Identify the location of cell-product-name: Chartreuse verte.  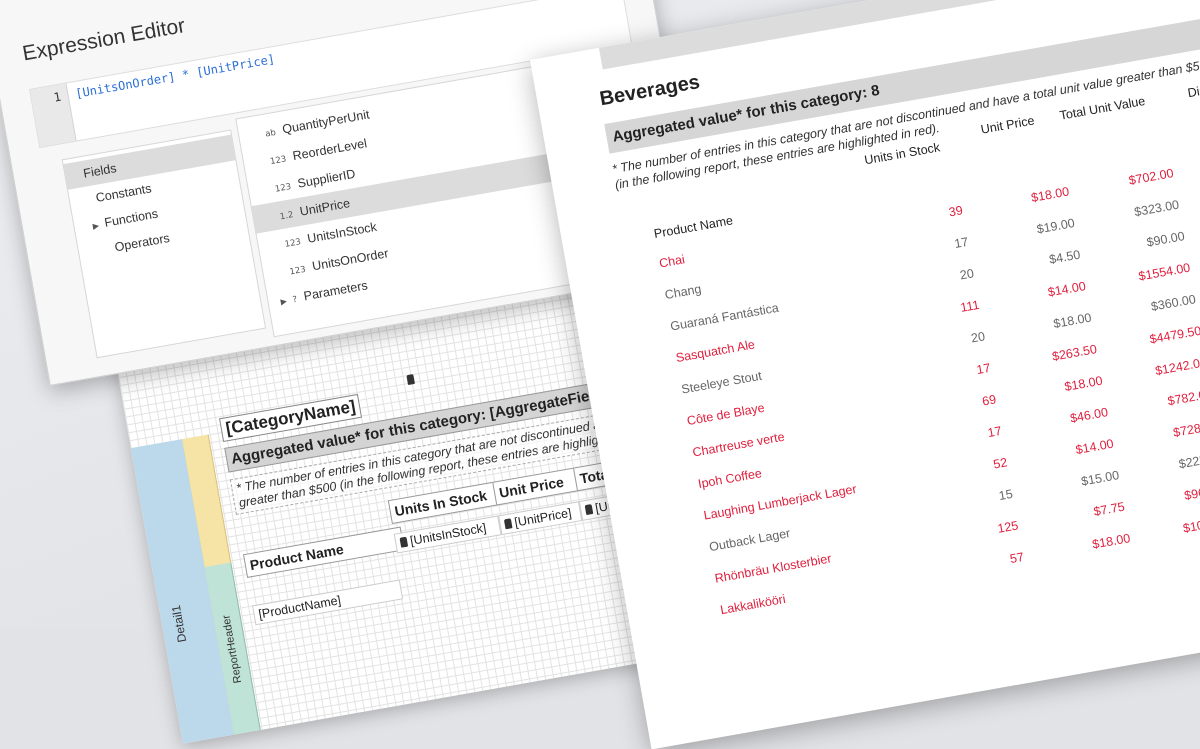
(738, 444).